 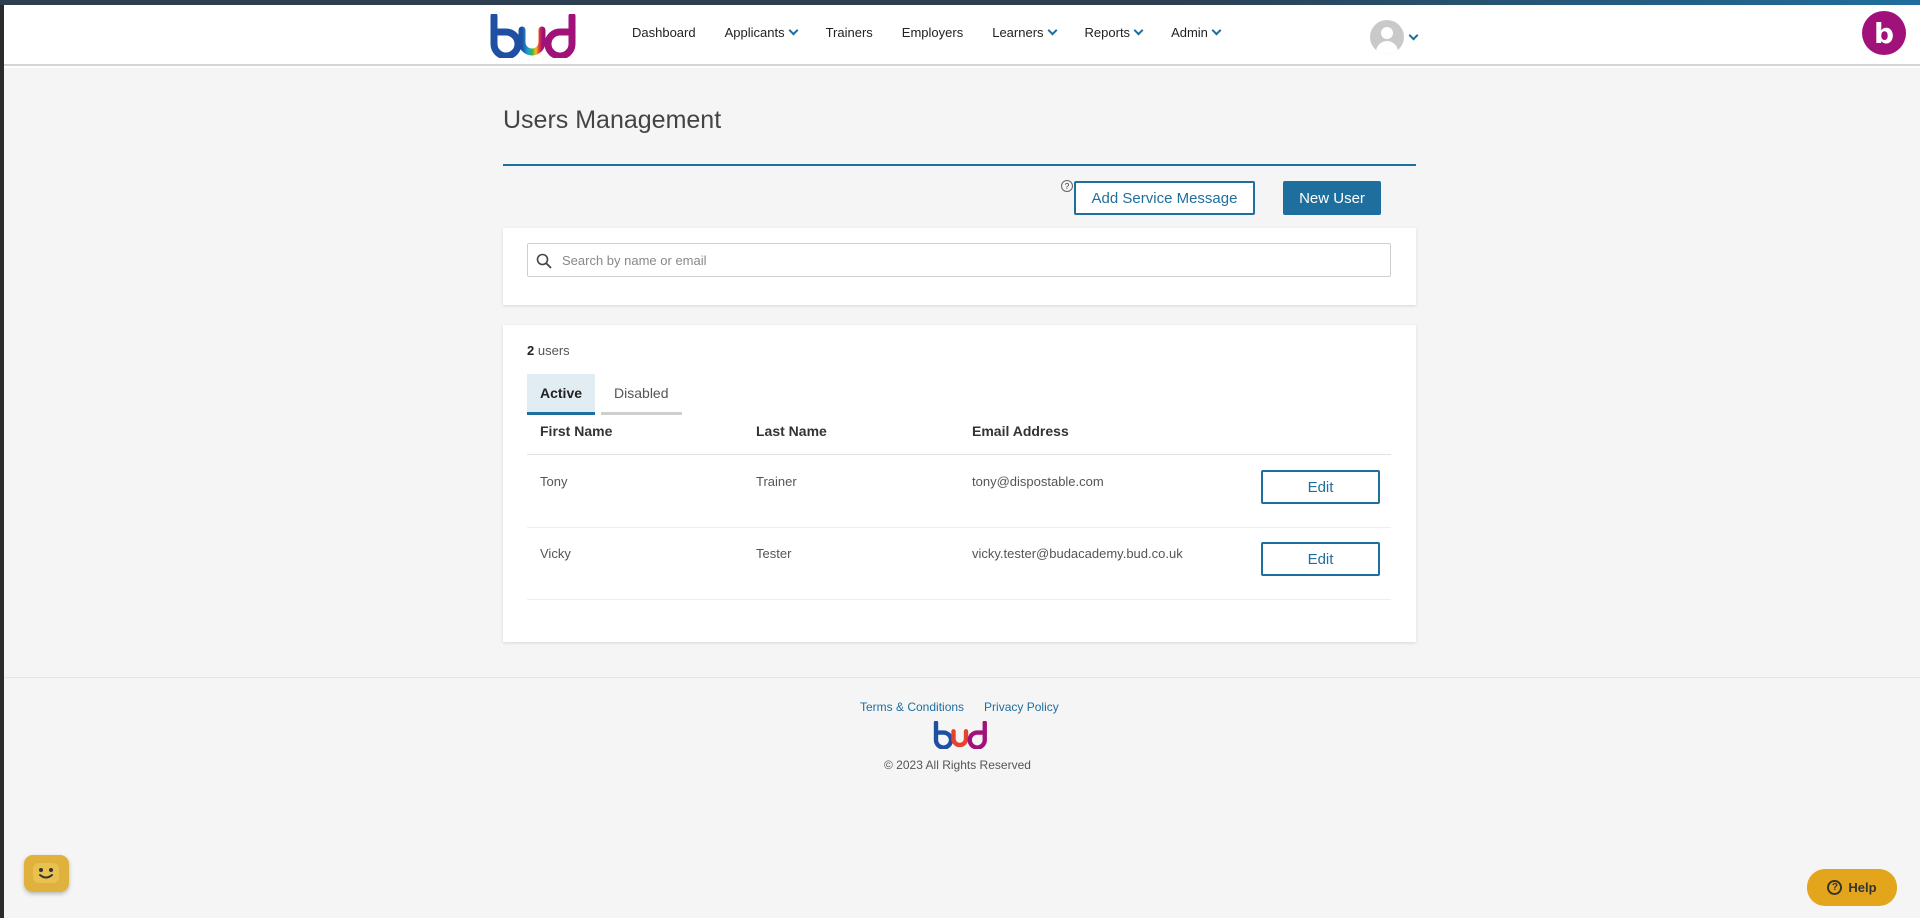 I want to click on chat-widget-button, so click(x=46, y=873).